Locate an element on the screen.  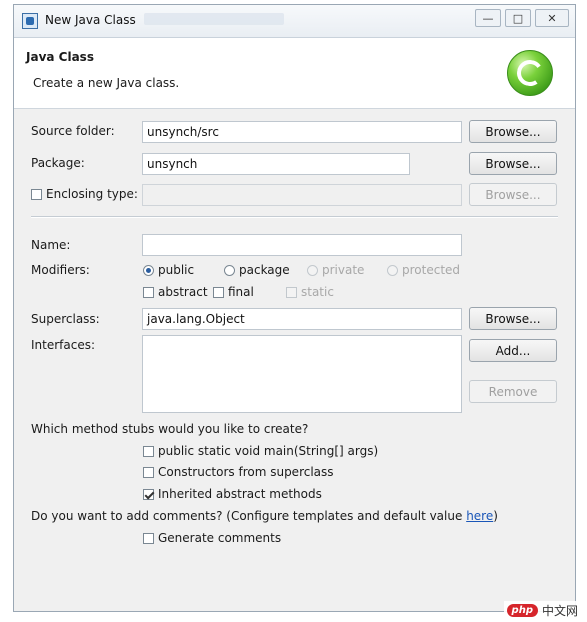
configure-templates-link: here is located at coordinates (479, 516).